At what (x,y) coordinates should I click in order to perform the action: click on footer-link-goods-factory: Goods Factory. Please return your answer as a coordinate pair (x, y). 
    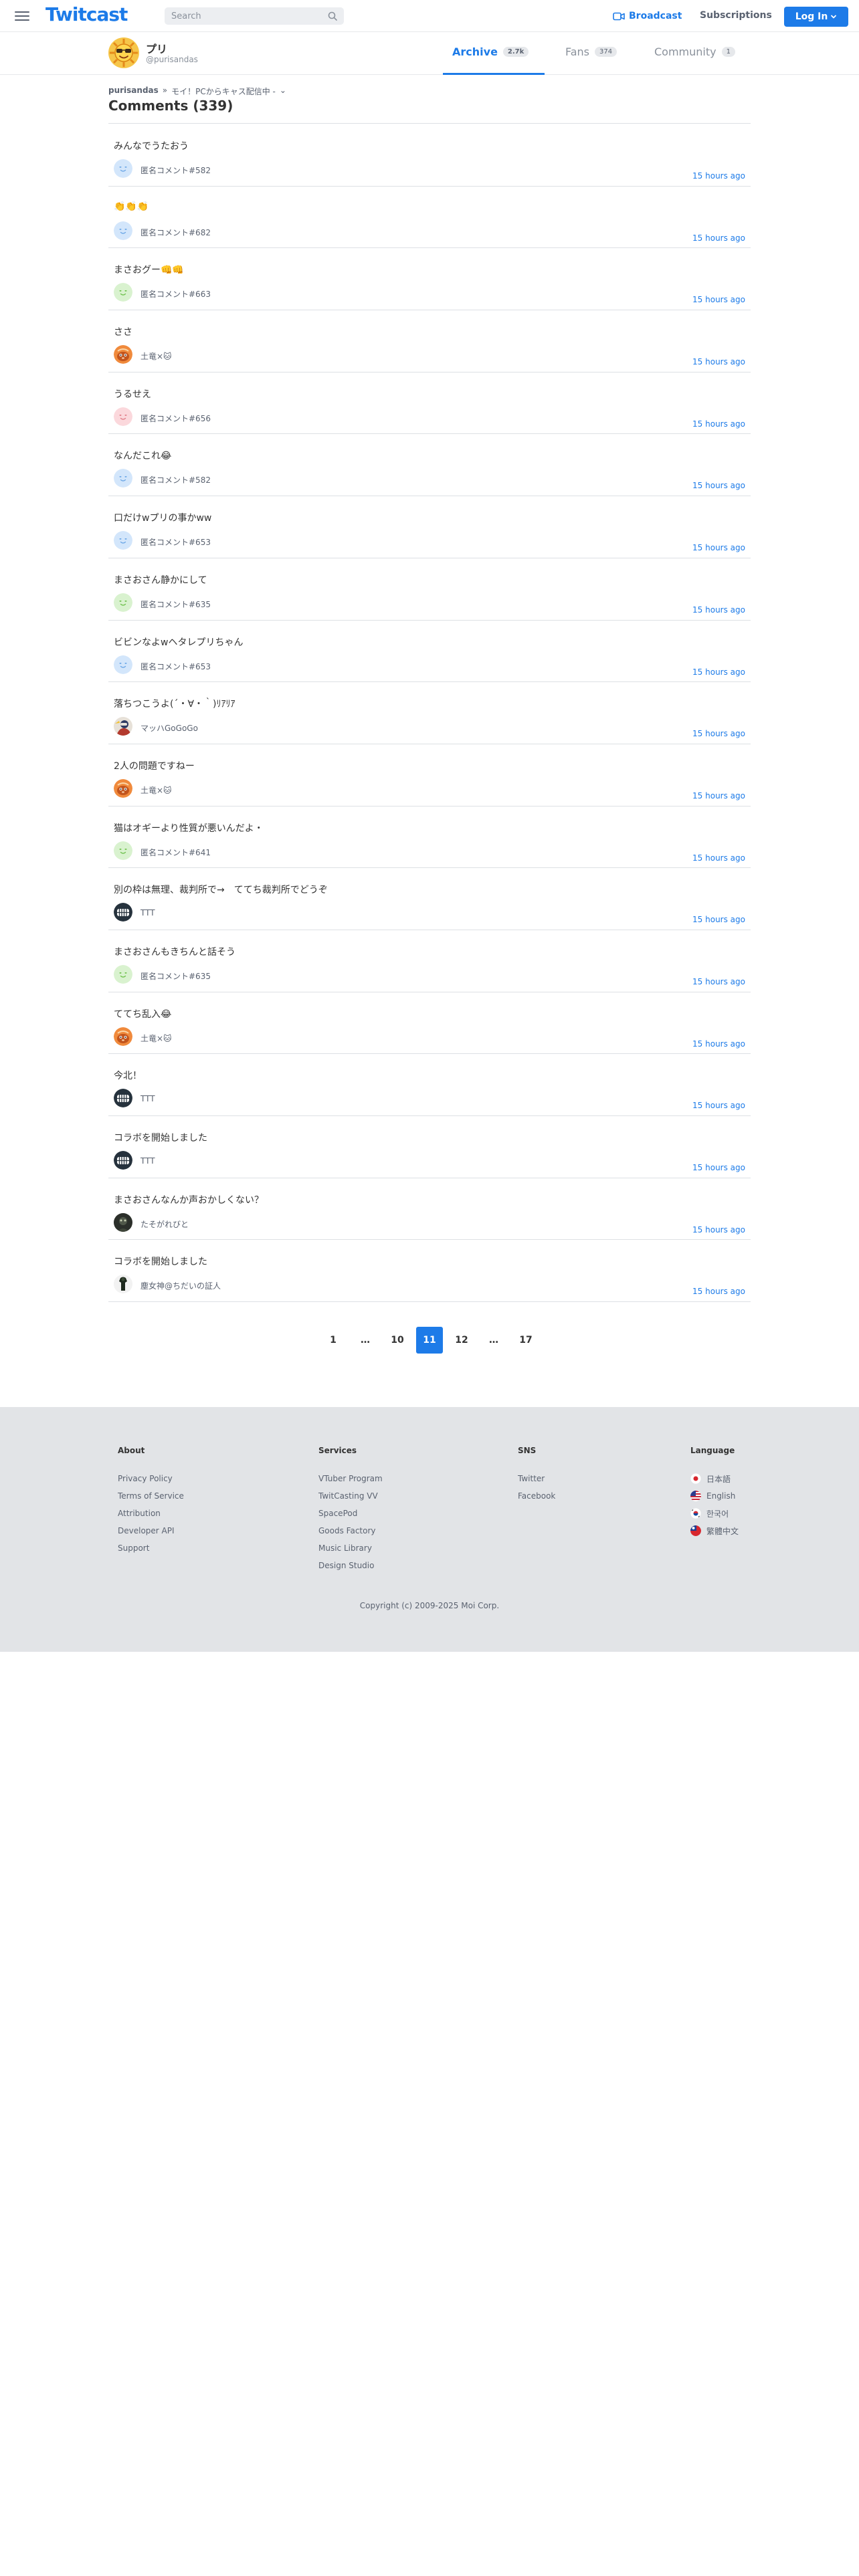
    Looking at the image, I should click on (351, 1530).